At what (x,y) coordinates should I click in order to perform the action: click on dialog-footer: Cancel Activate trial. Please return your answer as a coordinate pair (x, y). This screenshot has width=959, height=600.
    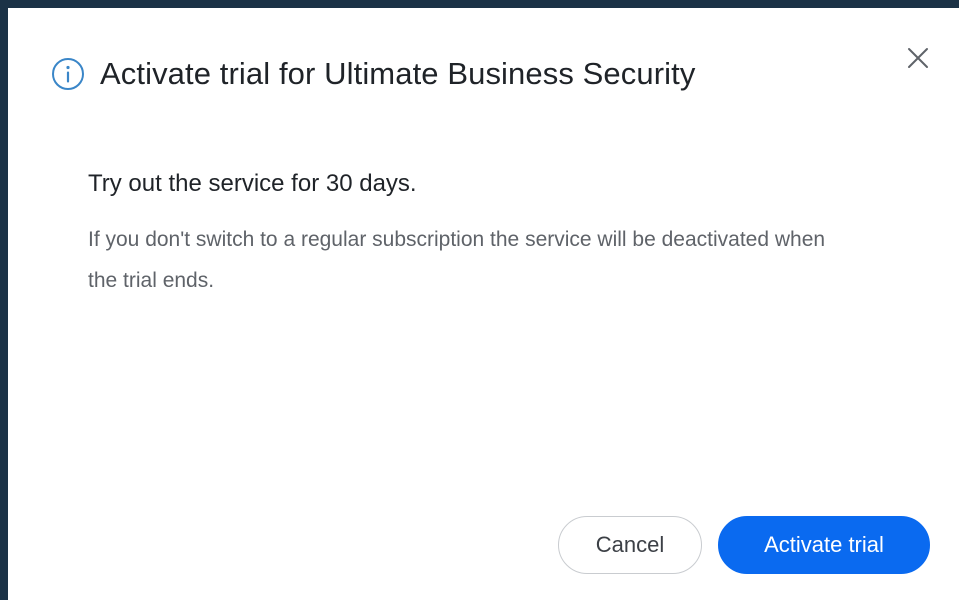
    Looking at the image, I should click on (744, 545).